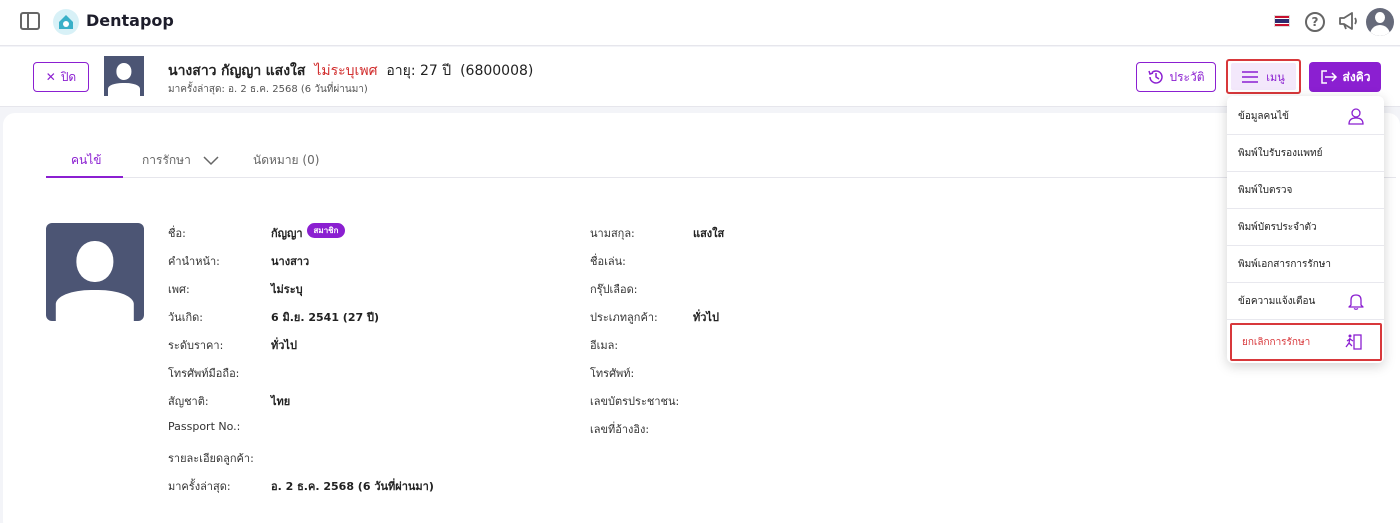  What do you see at coordinates (614, 289) in the screenshot?
I see `field-blood-group-label: กรุ๊ปเลือด:` at bounding box center [614, 289].